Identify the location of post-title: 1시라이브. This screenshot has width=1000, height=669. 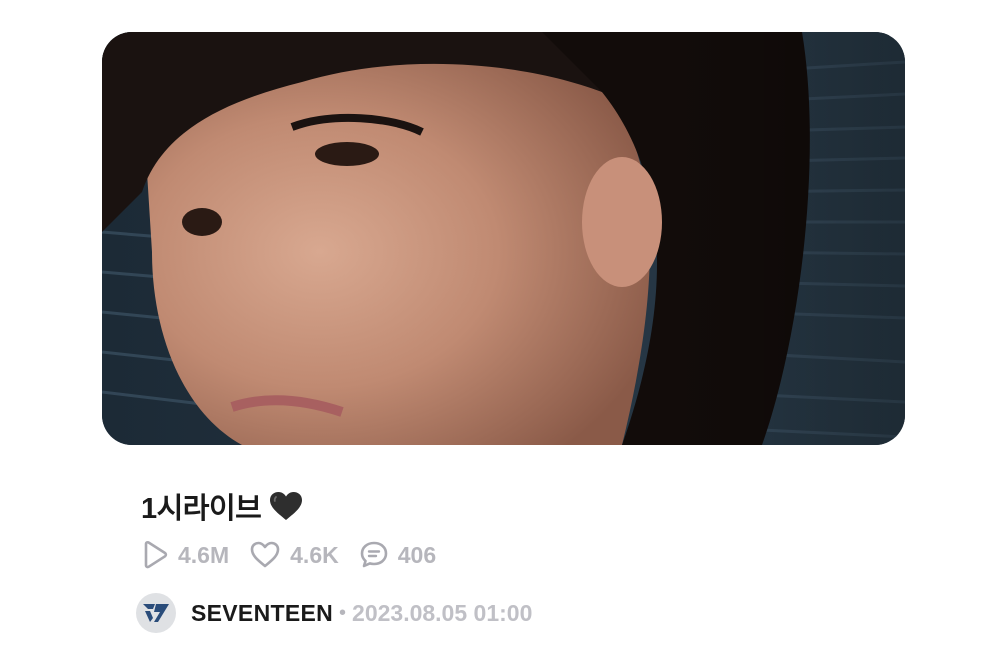
(201, 509).